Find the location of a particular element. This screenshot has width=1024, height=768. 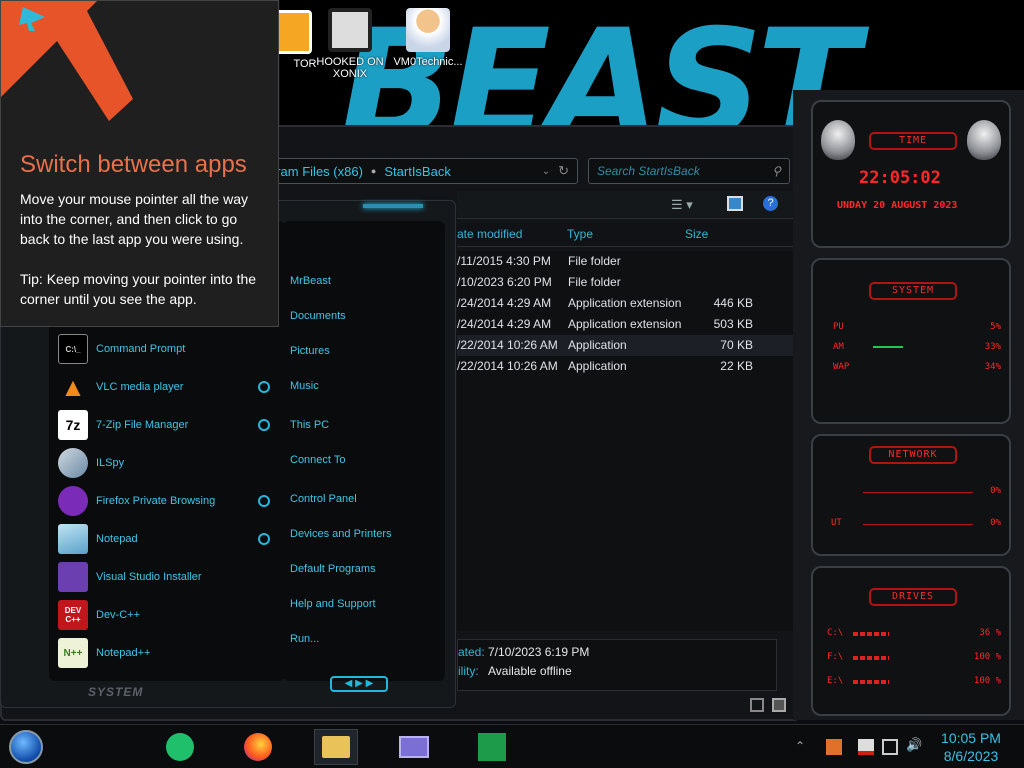

clock: 10:05 PM 8/6/2023 is located at coordinates (971, 747).